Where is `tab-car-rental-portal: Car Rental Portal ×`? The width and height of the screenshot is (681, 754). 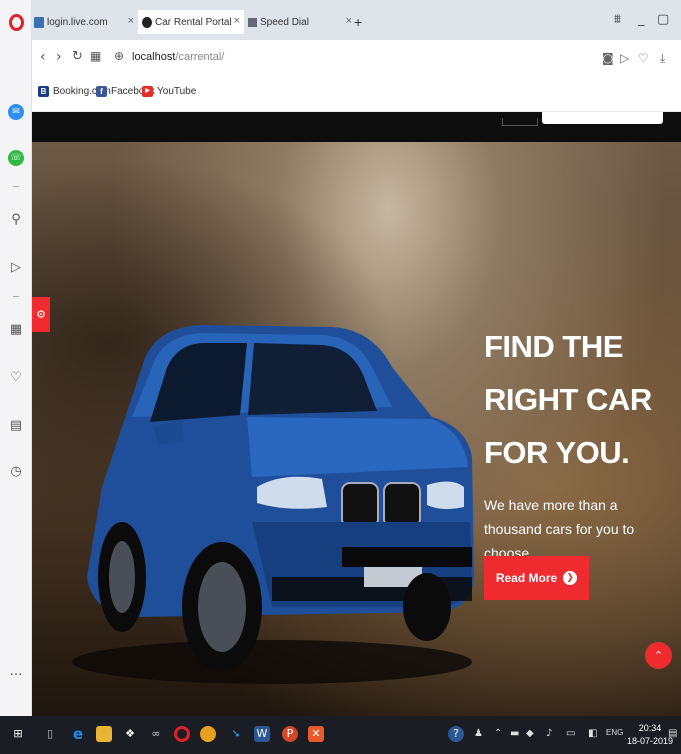 tab-car-rental-portal: Car Rental Portal × is located at coordinates (191, 22).